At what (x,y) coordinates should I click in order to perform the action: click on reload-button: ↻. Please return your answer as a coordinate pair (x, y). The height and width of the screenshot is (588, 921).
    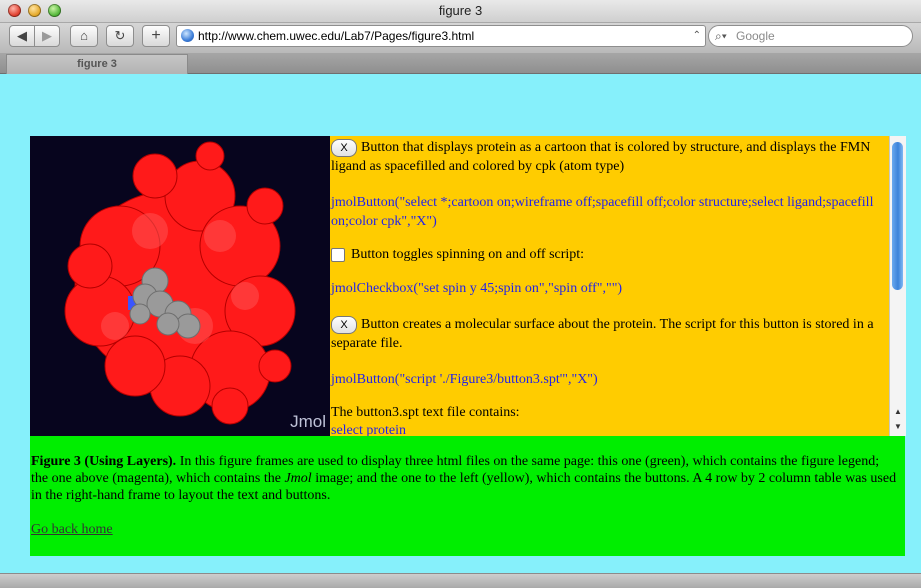
    Looking at the image, I should click on (120, 36).